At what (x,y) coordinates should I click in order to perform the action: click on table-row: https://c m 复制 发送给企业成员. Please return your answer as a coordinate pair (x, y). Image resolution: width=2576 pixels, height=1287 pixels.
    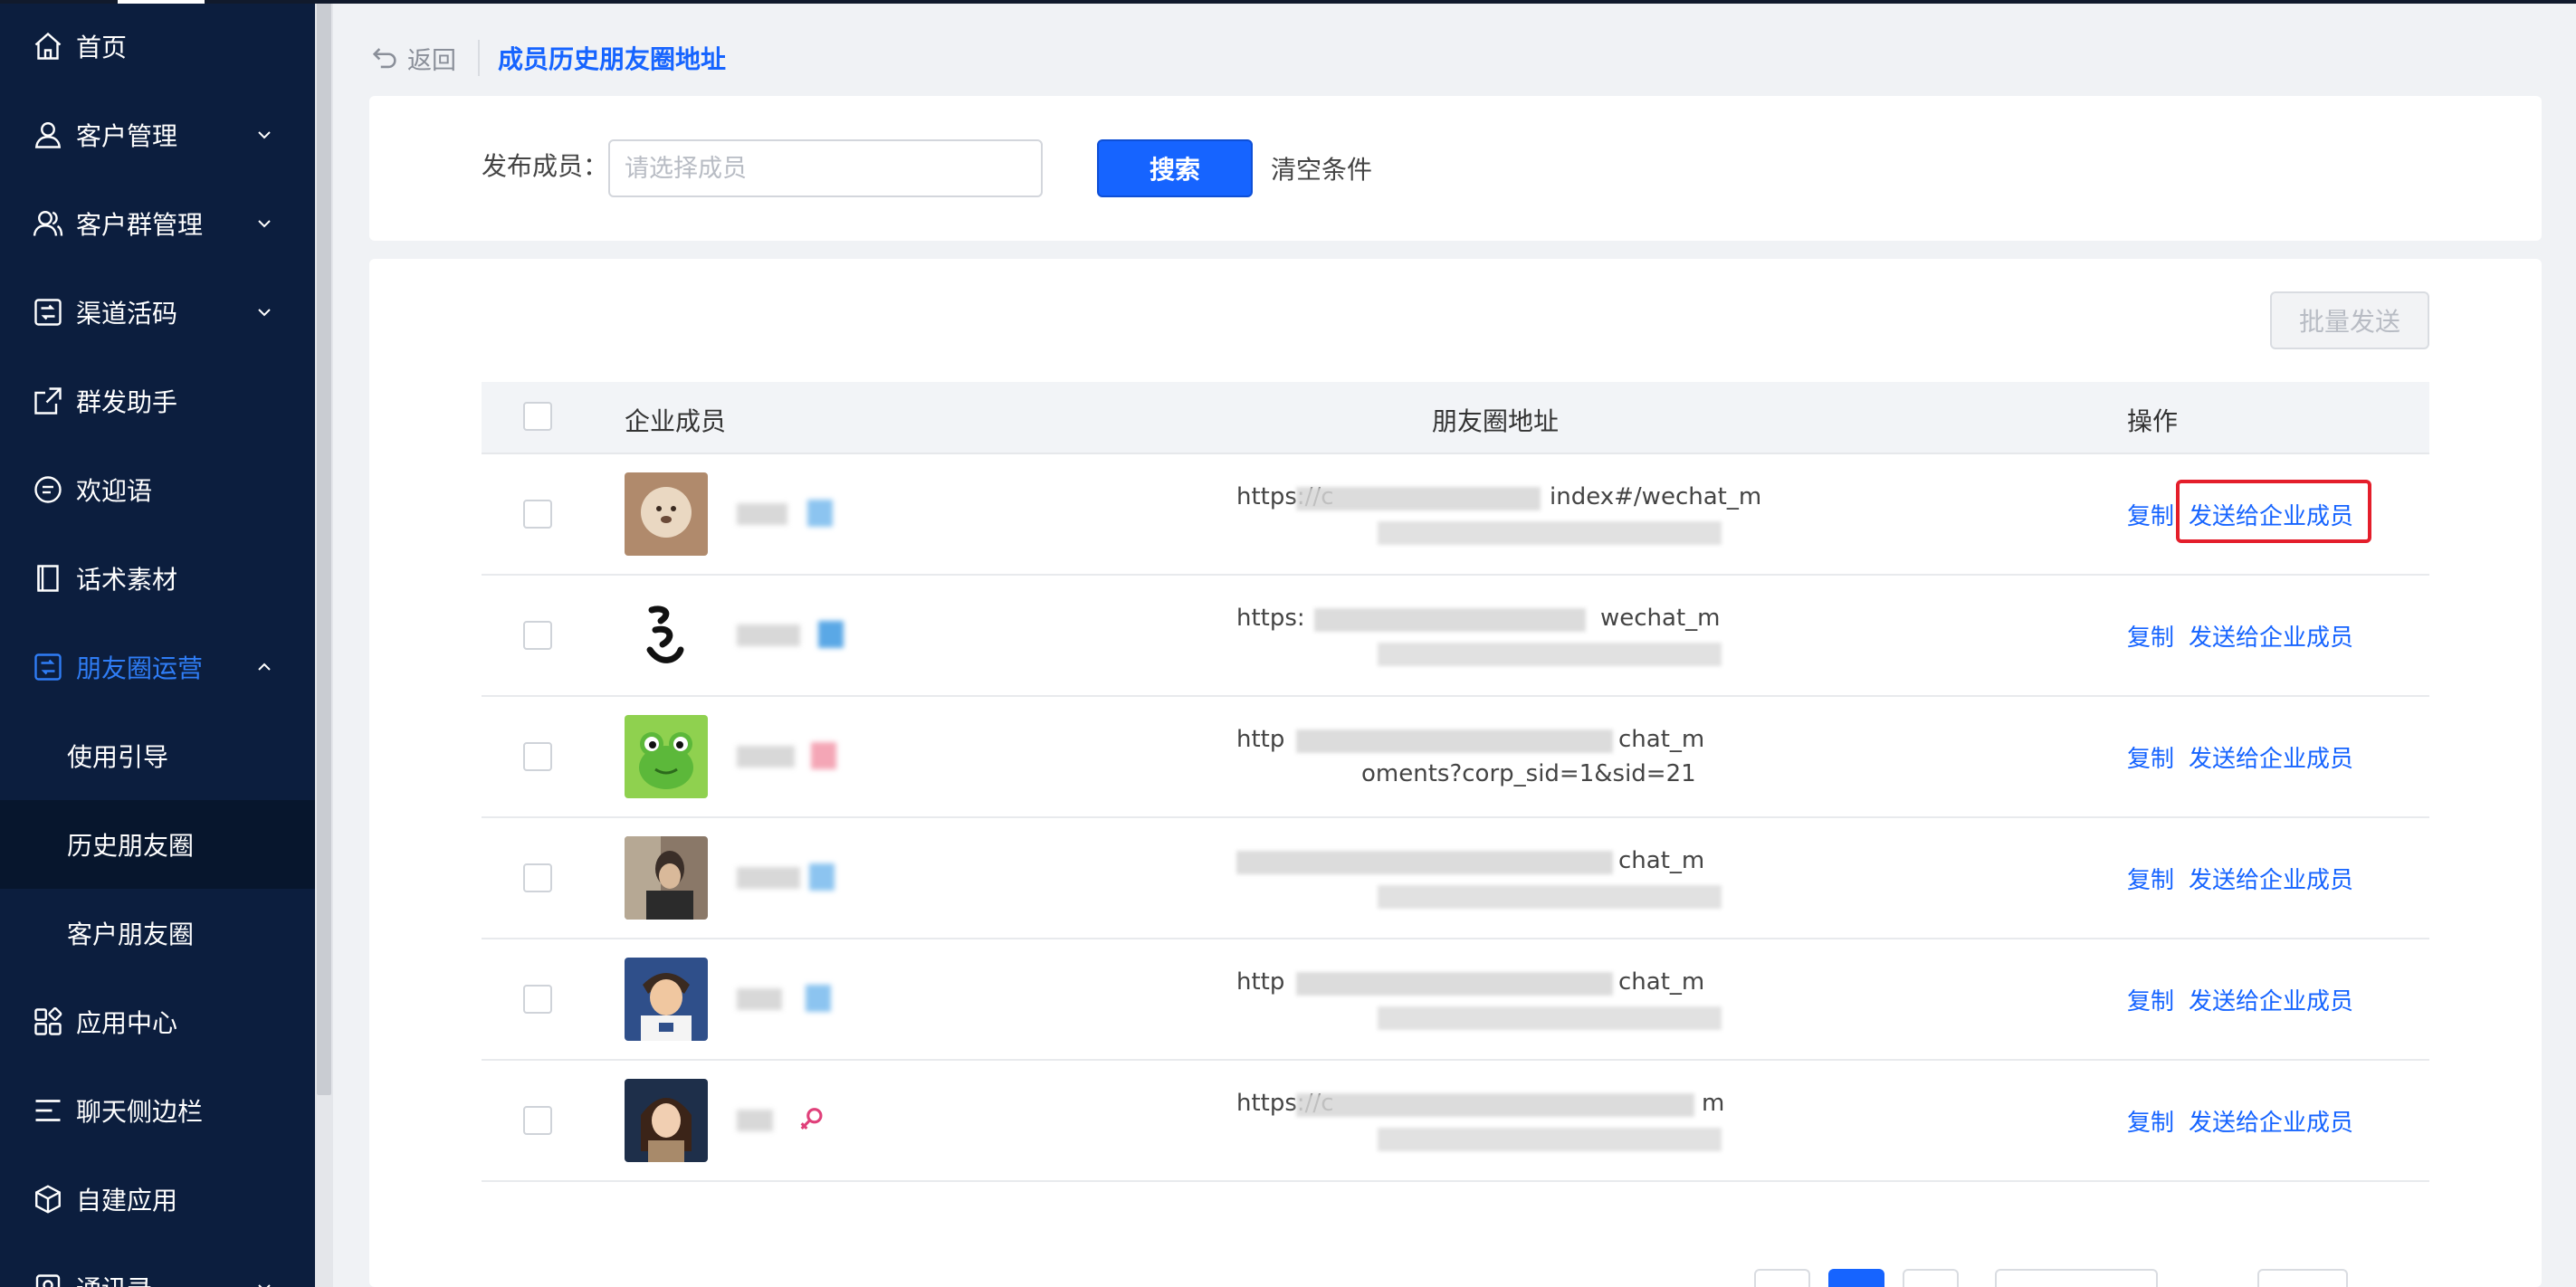
    Looking at the image, I should click on (1455, 1121).